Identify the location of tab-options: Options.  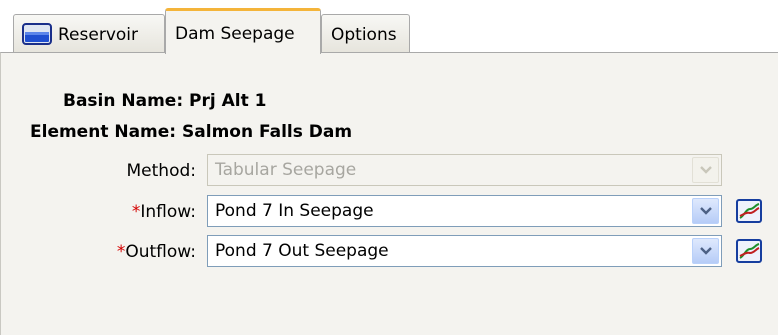
(365, 33).